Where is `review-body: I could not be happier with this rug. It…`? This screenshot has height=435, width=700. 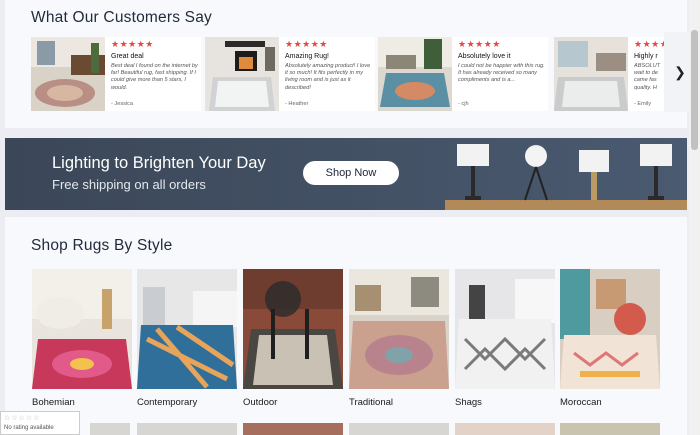 review-body: I could not be happier with this rug. It… is located at coordinates (501, 73).